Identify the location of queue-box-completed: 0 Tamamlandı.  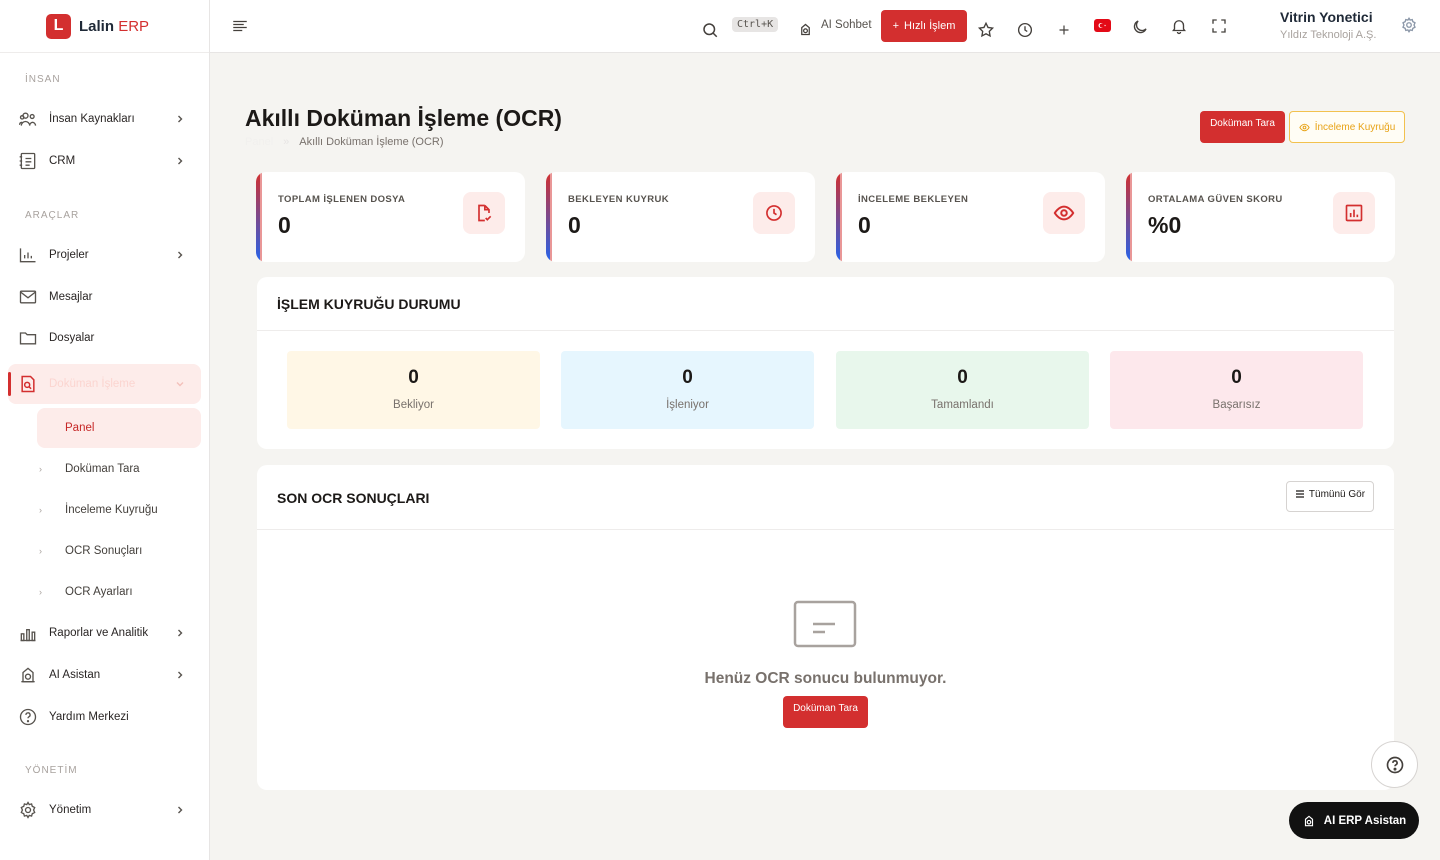
(962, 390).